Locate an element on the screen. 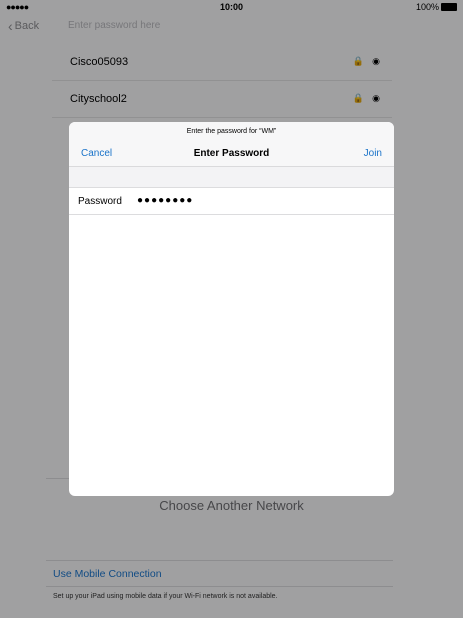 The width and height of the screenshot is (463, 618). dialog-prompt: Enter the password for “WM” is located at coordinates (231, 131).